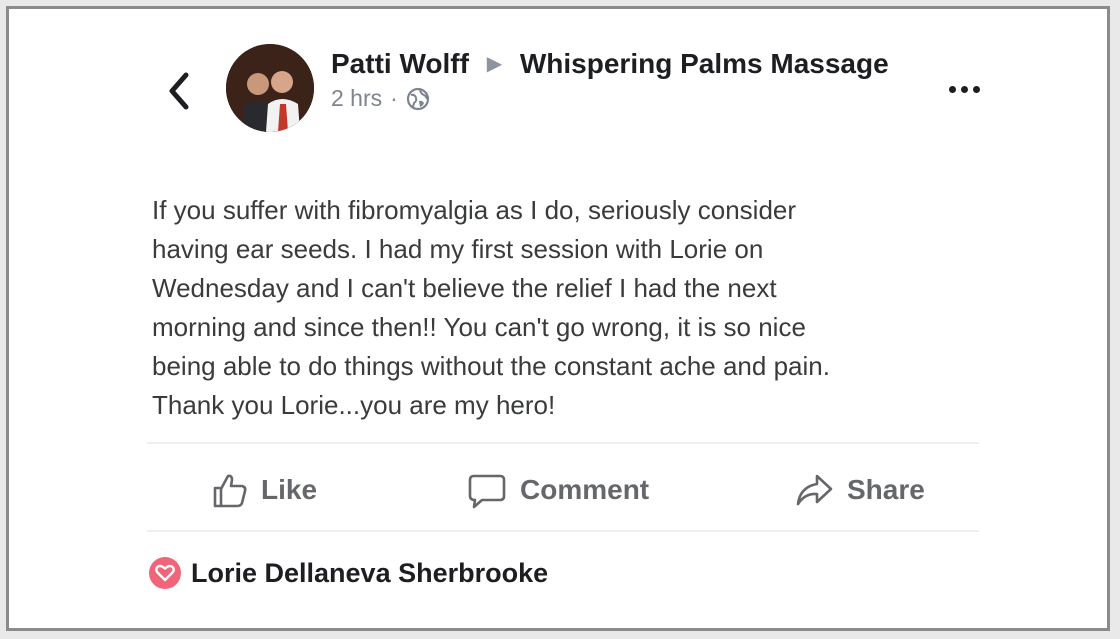  What do you see at coordinates (704, 63) in the screenshot?
I see `page-name: Whispering Palms Massage` at bounding box center [704, 63].